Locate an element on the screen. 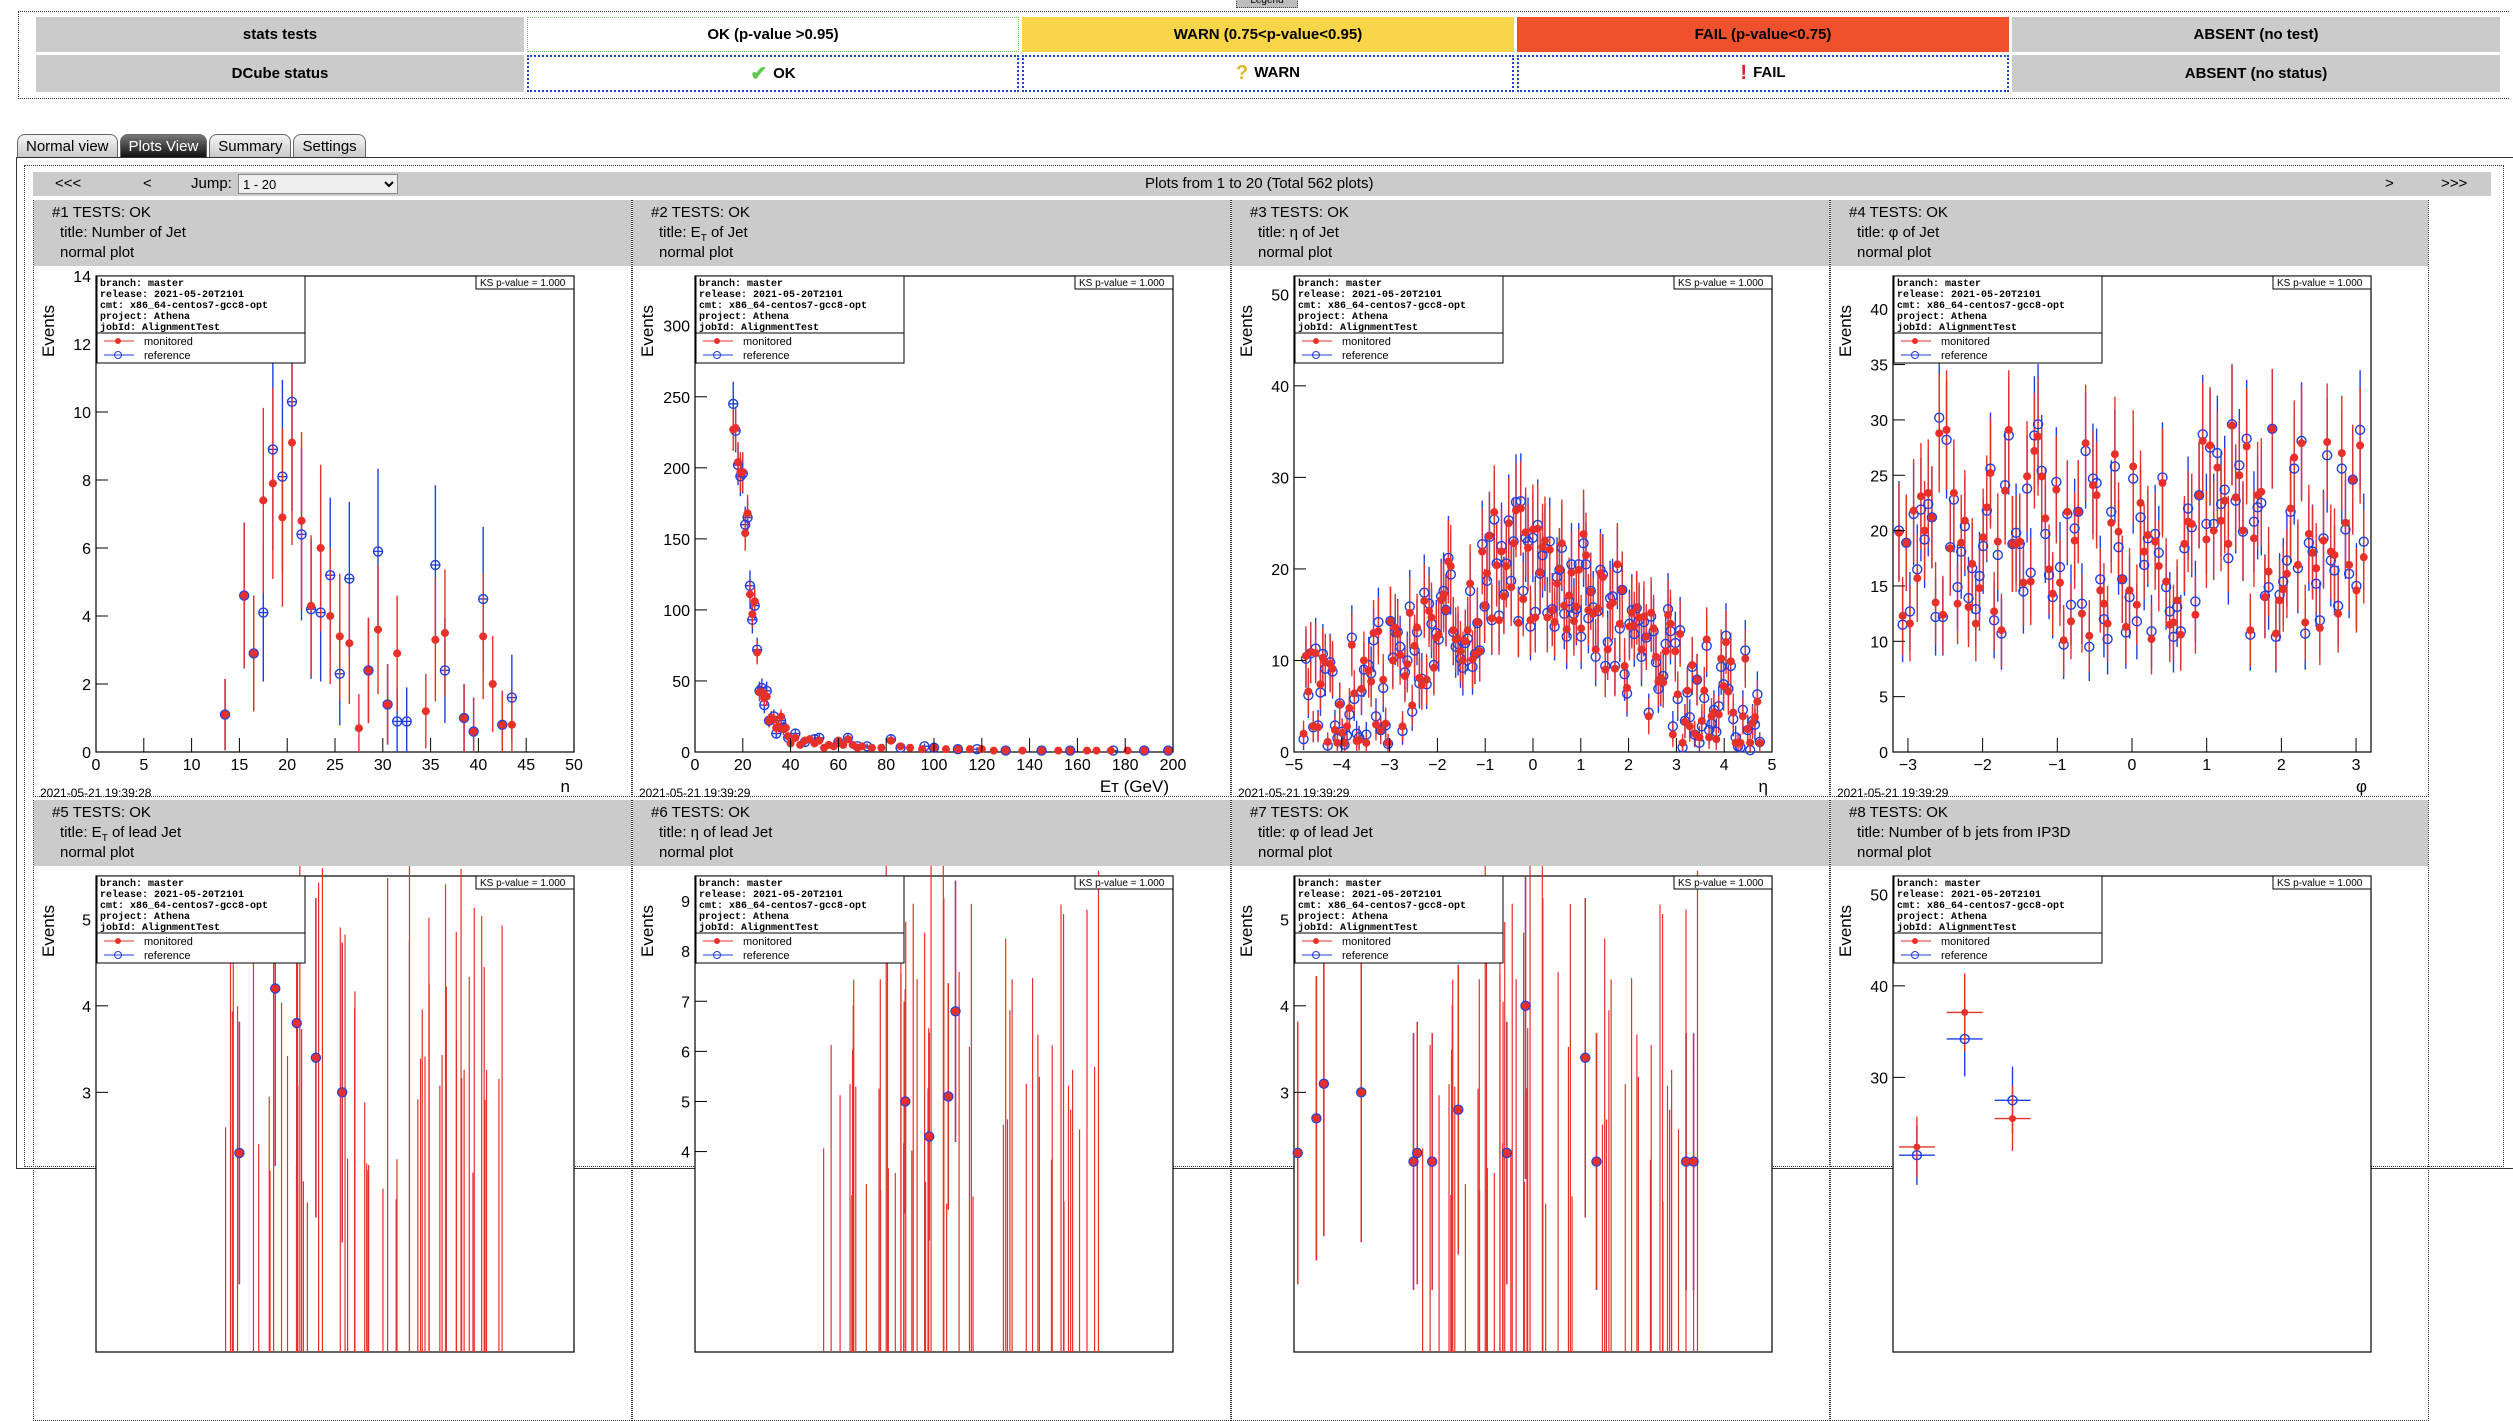 This screenshot has height=1421, width=2513. y-tick-label: 30 is located at coordinates (1280, 478).